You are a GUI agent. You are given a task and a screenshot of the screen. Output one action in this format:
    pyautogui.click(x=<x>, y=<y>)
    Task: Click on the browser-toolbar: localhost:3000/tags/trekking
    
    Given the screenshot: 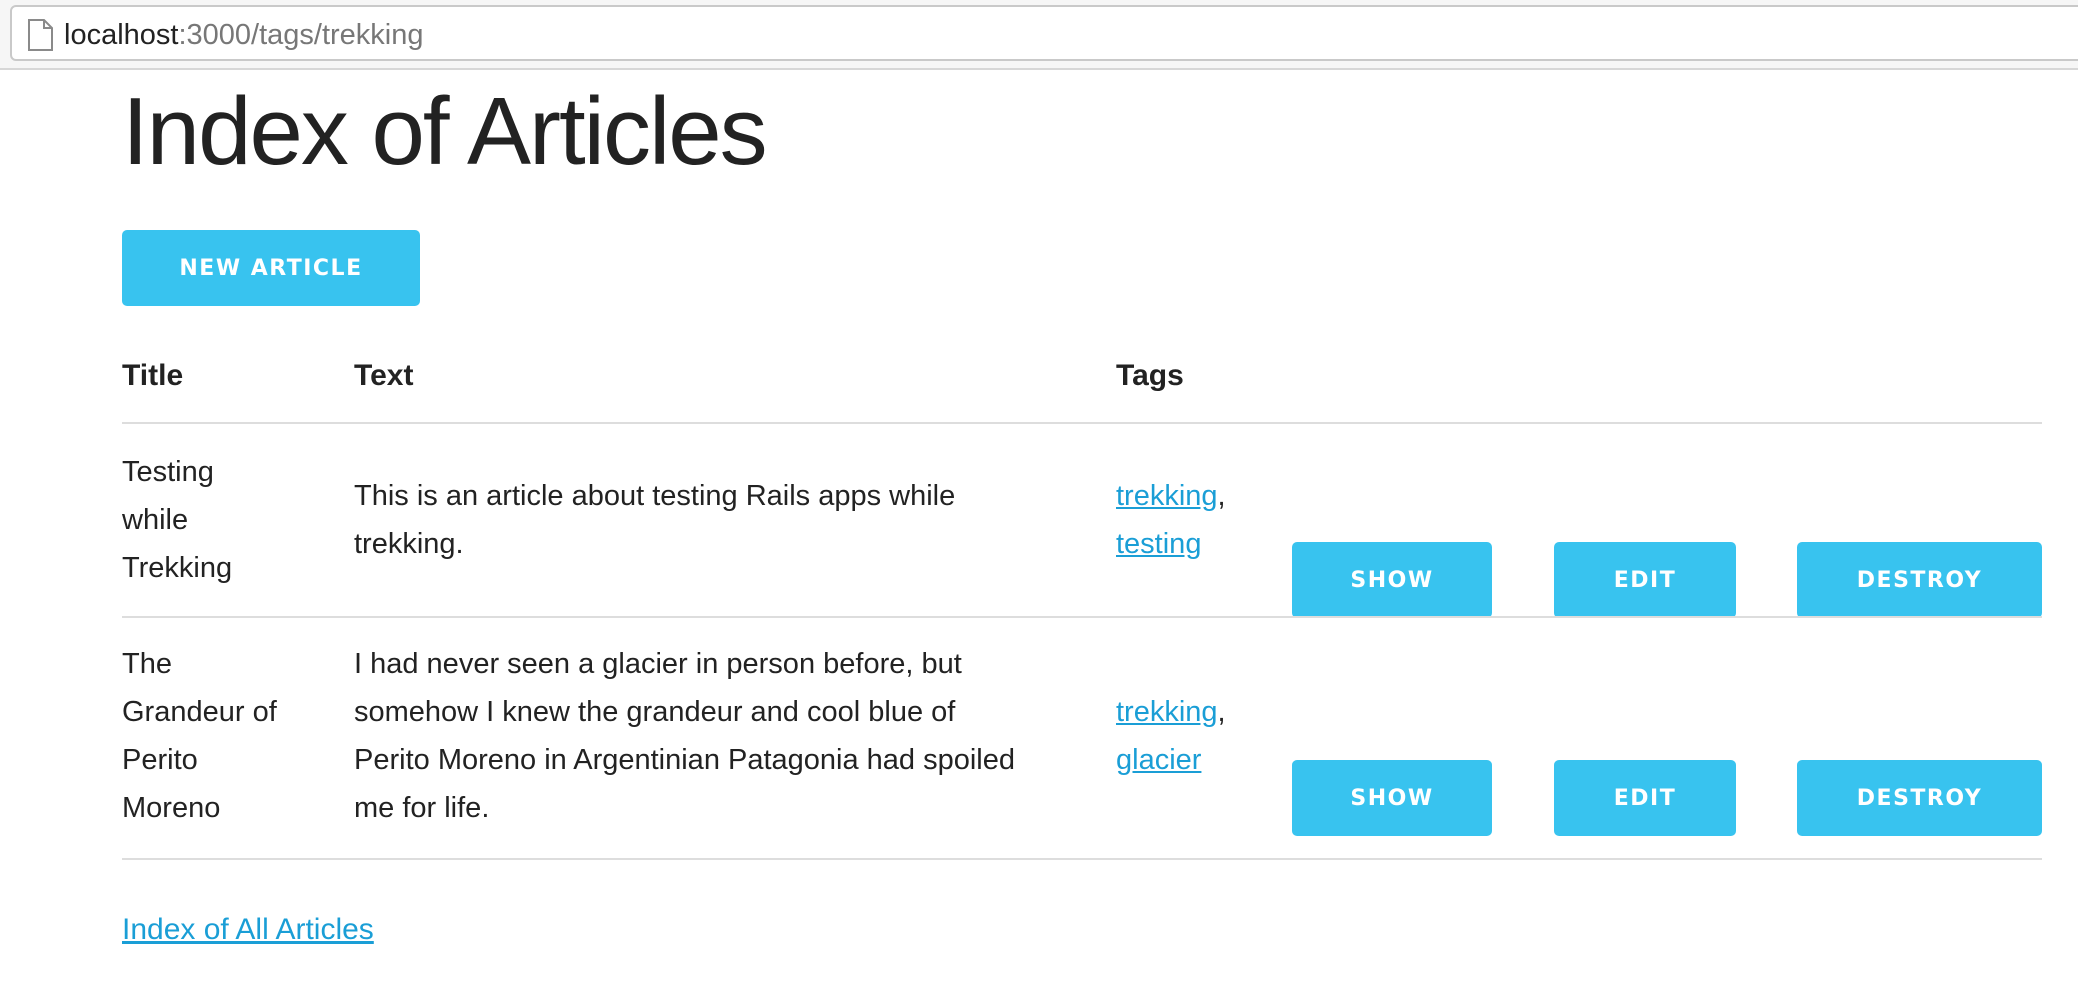 What is the action you would take?
    pyautogui.click(x=1039, y=35)
    